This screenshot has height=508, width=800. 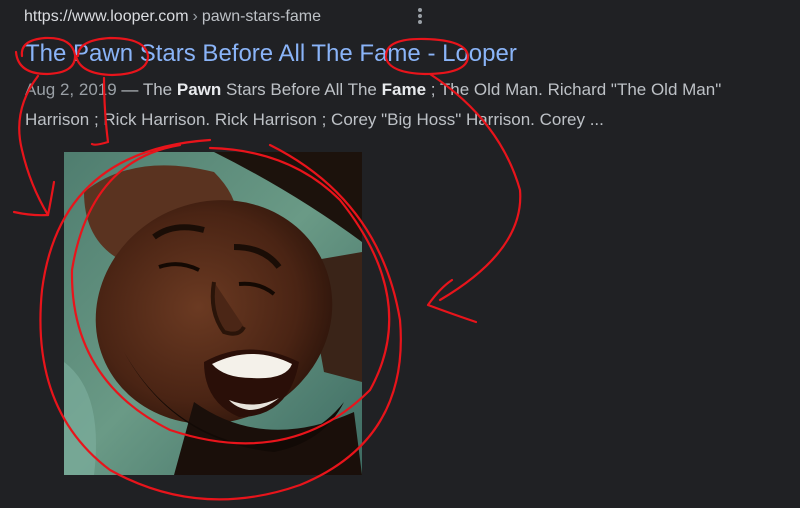 What do you see at coordinates (46, 53) in the screenshot?
I see `title-word-the: The` at bounding box center [46, 53].